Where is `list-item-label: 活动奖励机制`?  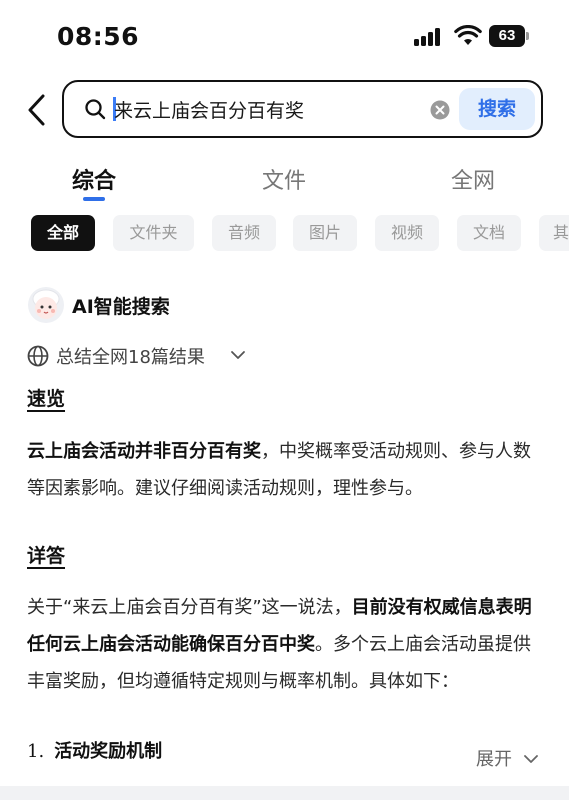
list-item-label: 活动奖励机制 is located at coordinates (108, 751).